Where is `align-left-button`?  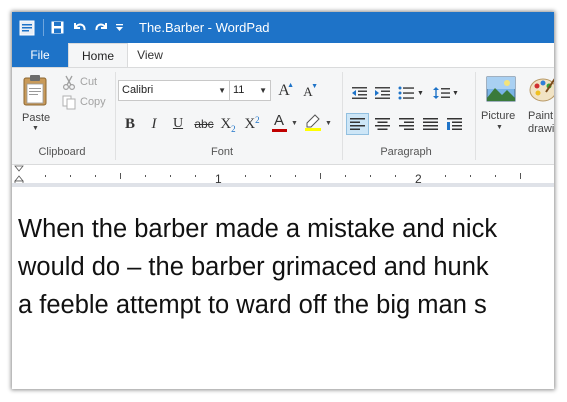 align-left-button is located at coordinates (357, 124).